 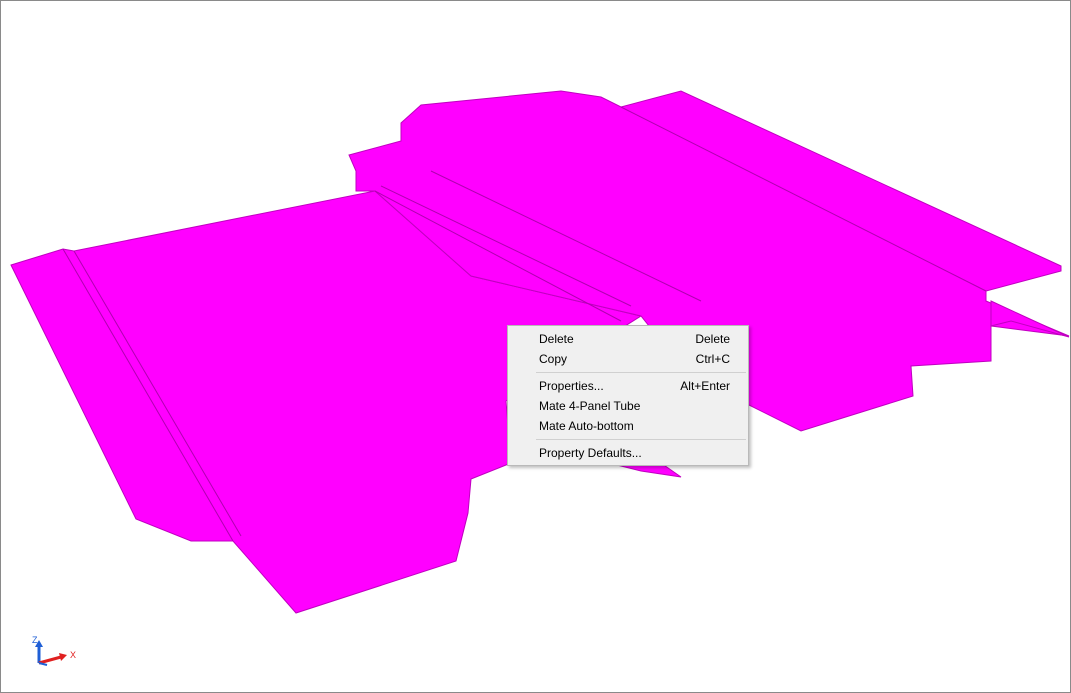 I want to click on menu-item-shortcut: Ctrl+C, so click(x=712, y=359).